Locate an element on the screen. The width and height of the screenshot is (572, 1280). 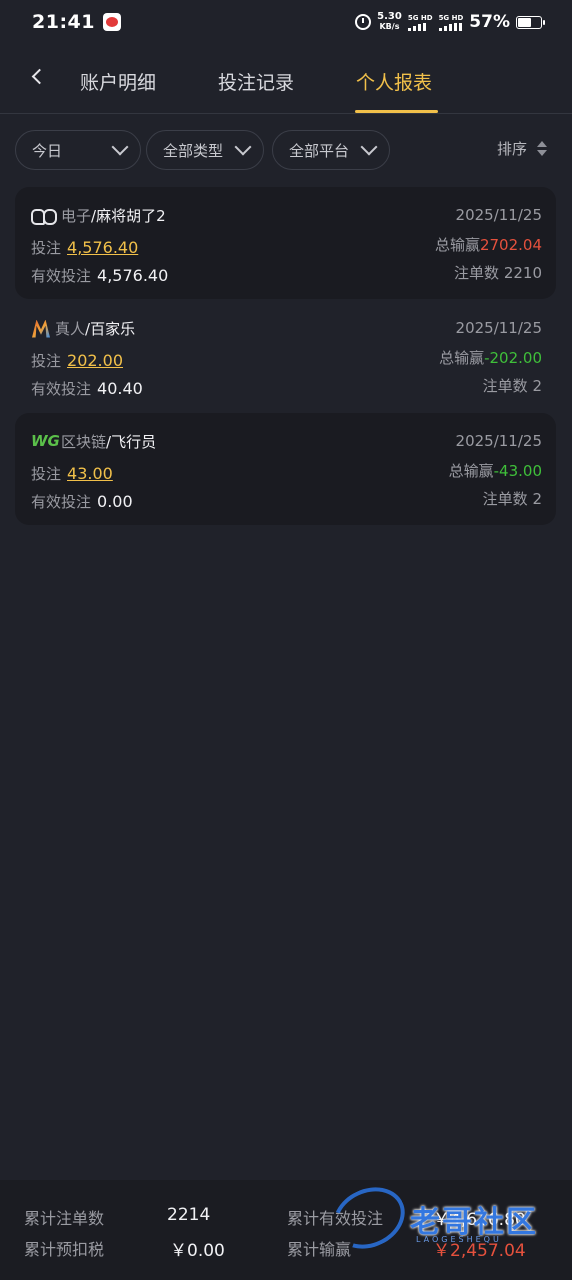
card-title: 真人/百家乐 is located at coordinates (83, 328).